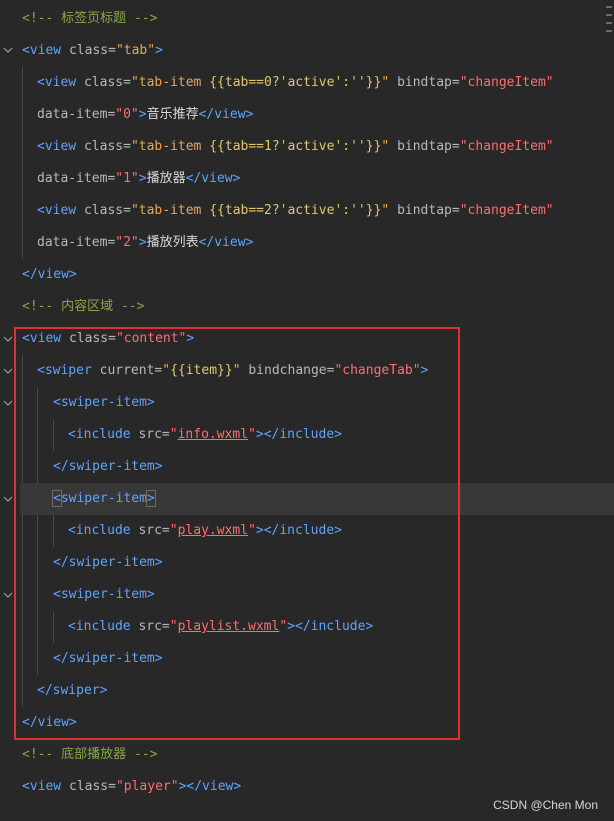  Describe the element at coordinates (145, 115) in the screenshot. I see `code-line: data-item="0">音乐推荐</view>` at that location.